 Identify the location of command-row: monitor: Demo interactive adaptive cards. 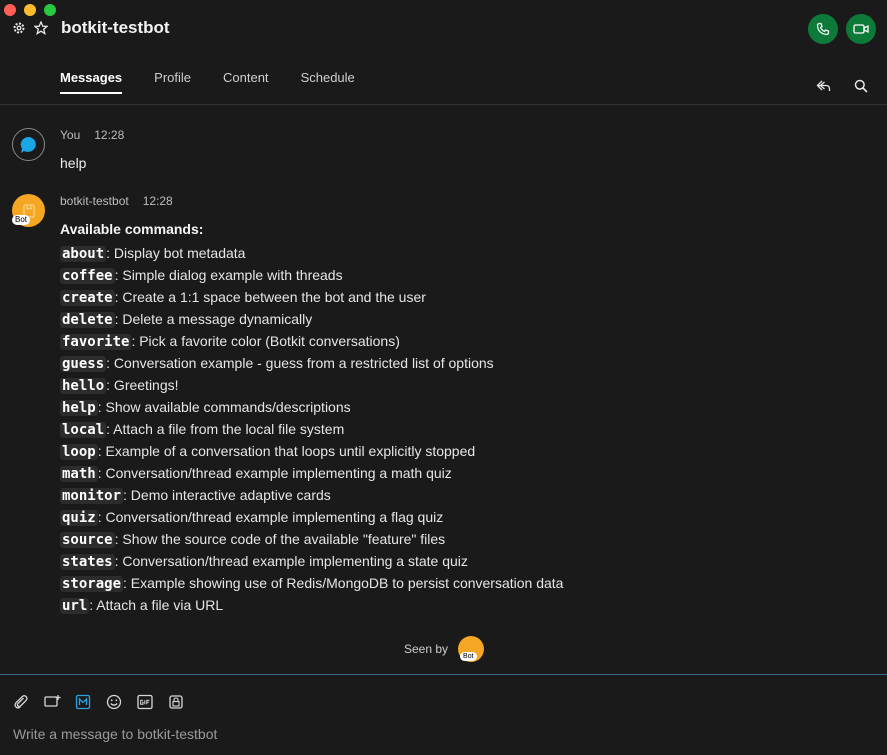
(311, 496).